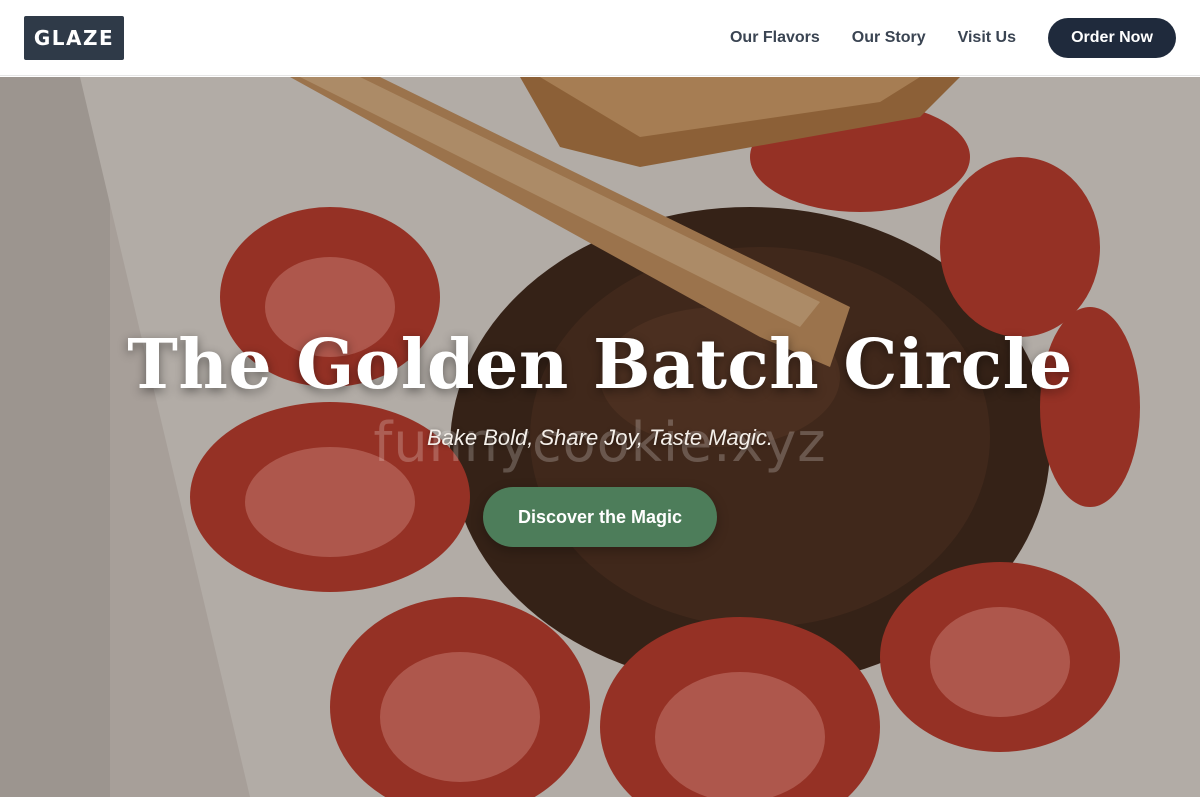 This screenshot has height=800, width=1200. Describe the element at coordinates (889, 38) in the screenshot. I see `nav-link-our-story: Our Story` at that location.